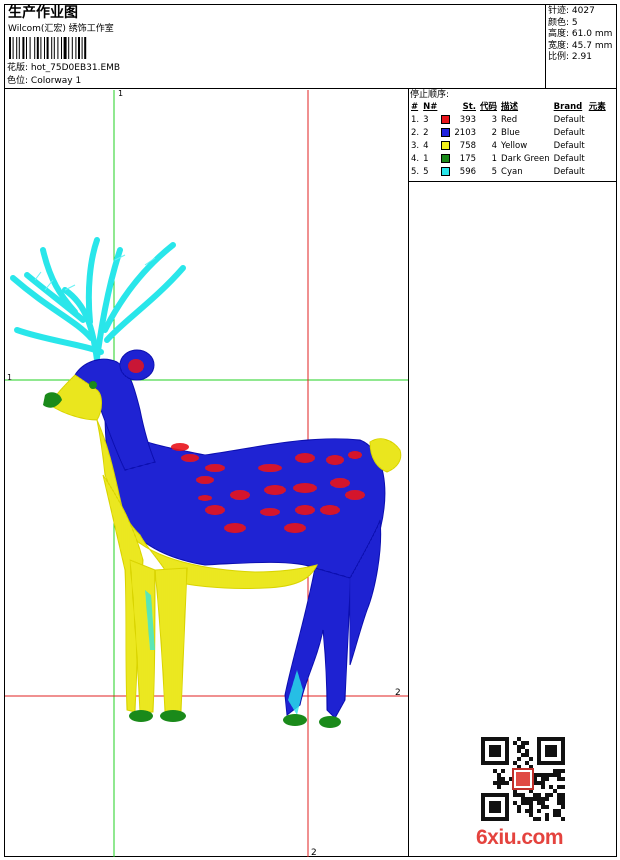 This screenshot has height=860, width=620. What do you see at coordinates (571, 11) in the screenshot?
I see `stat-stitches: 针迹: 4027` at bounding box center [571, 11].